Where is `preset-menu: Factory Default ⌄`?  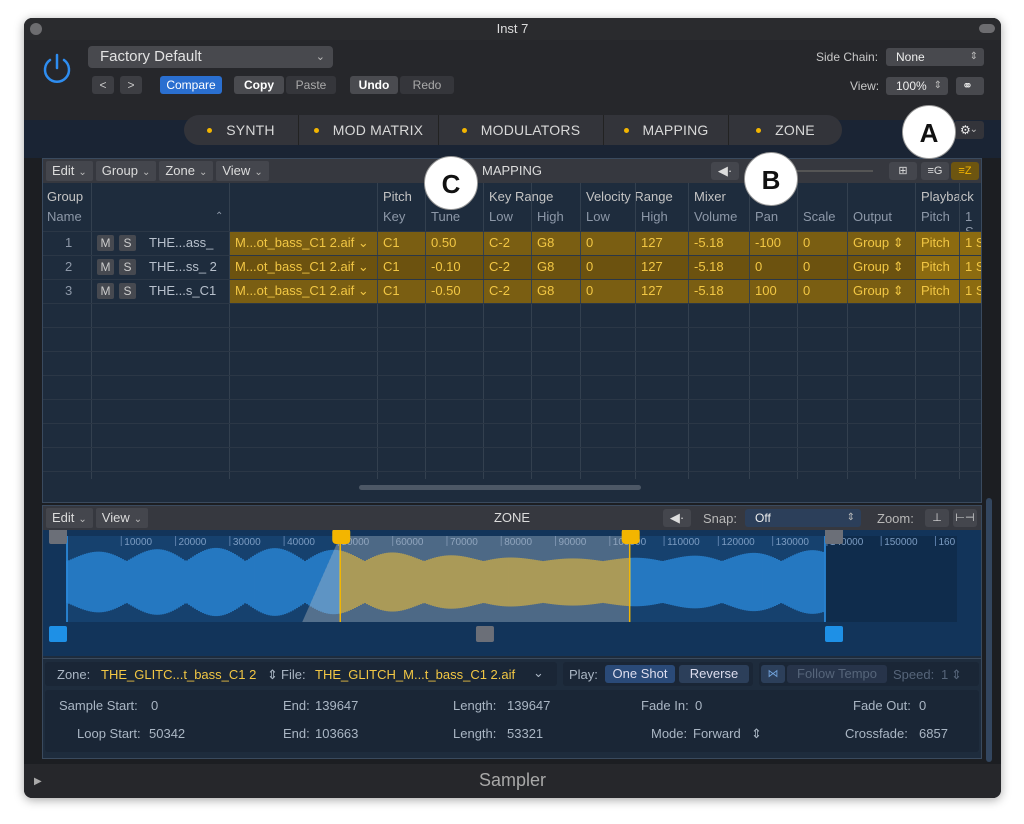
preset-menu: Factory Default ⌄ is located at coordinates (210, 57).